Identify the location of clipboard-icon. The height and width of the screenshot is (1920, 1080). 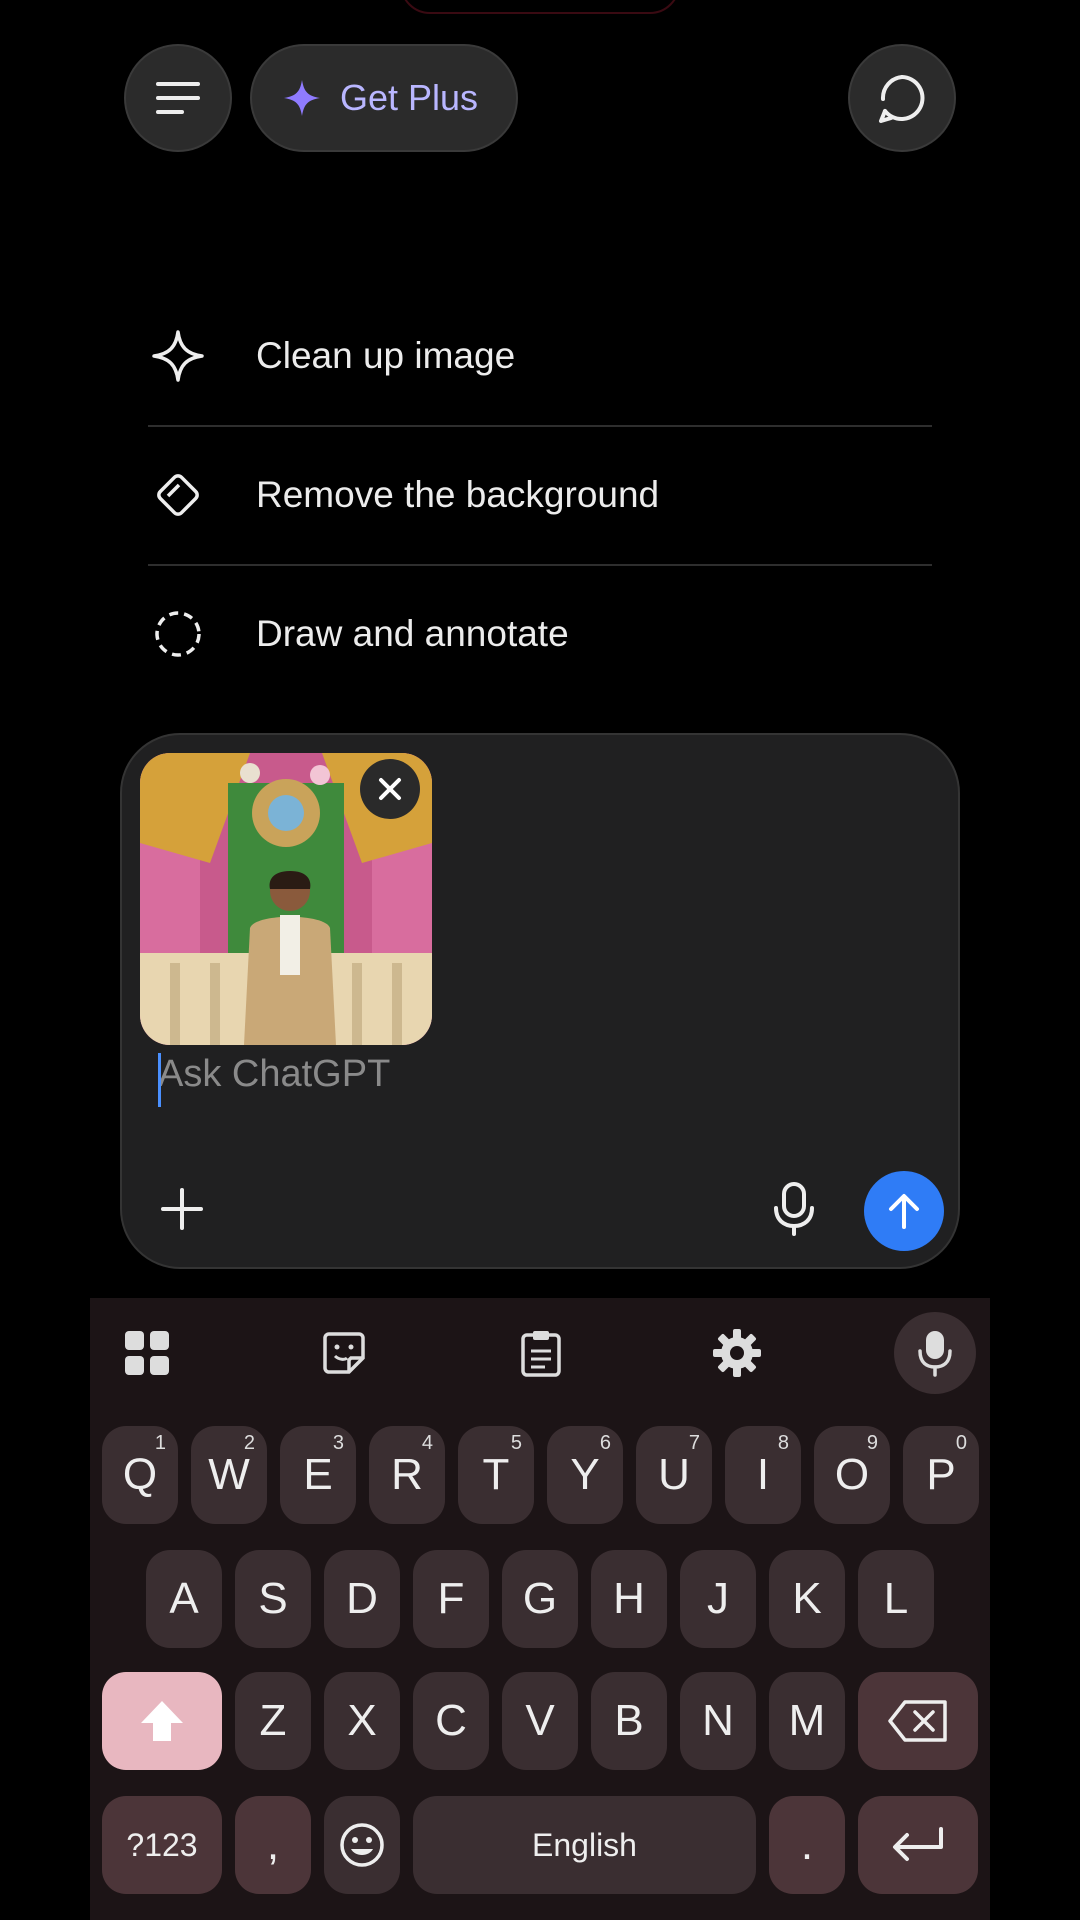
(541, 1354).